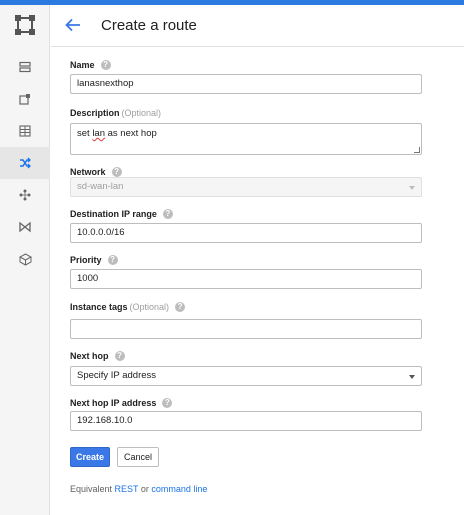 This screenshot has width=464, height=515. I want to click on sidebar-item-cube, so click(25, 259).